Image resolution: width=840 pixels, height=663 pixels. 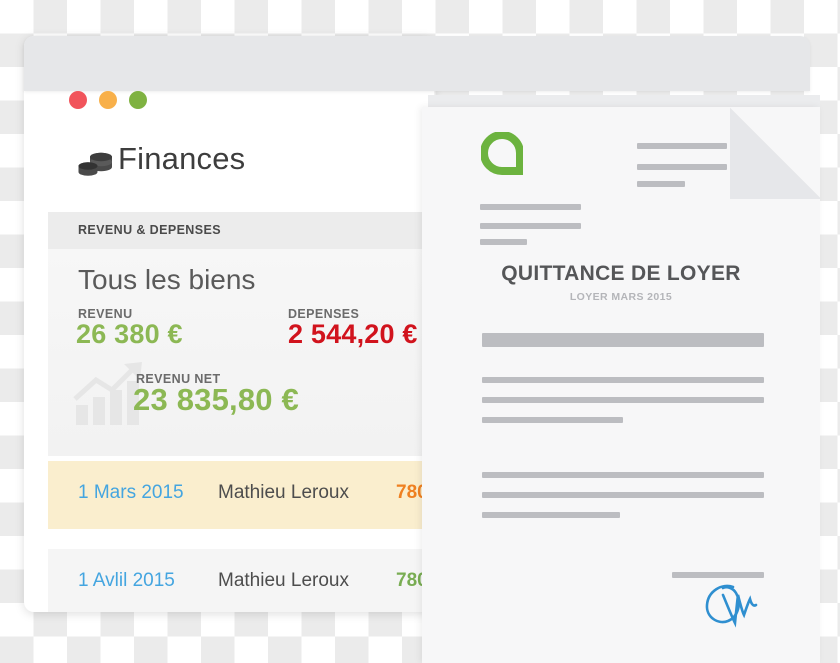 What do you see at coordinates (621, 297) in the screenshot?
I see `document-subtitle: LOYER MARS 2015` at bounding box center [621, 297].